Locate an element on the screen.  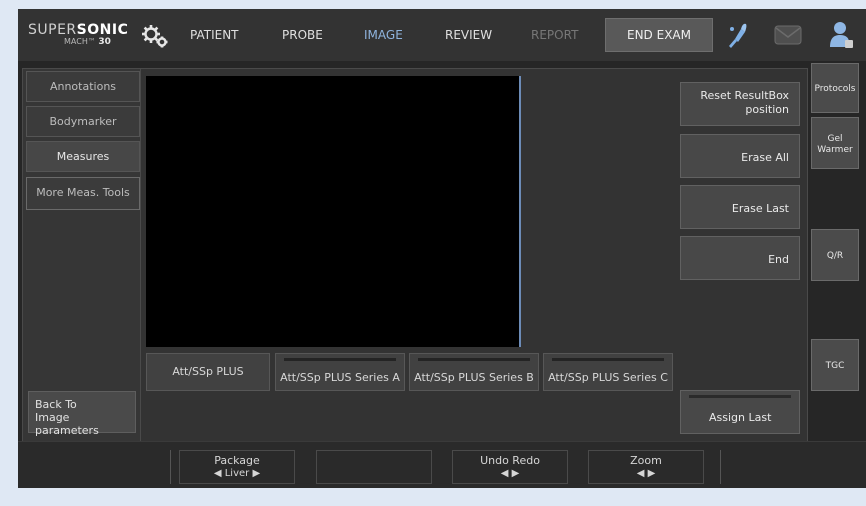
gel-warmer-tab: Gel Warmer is located at coordinates (835, 143).